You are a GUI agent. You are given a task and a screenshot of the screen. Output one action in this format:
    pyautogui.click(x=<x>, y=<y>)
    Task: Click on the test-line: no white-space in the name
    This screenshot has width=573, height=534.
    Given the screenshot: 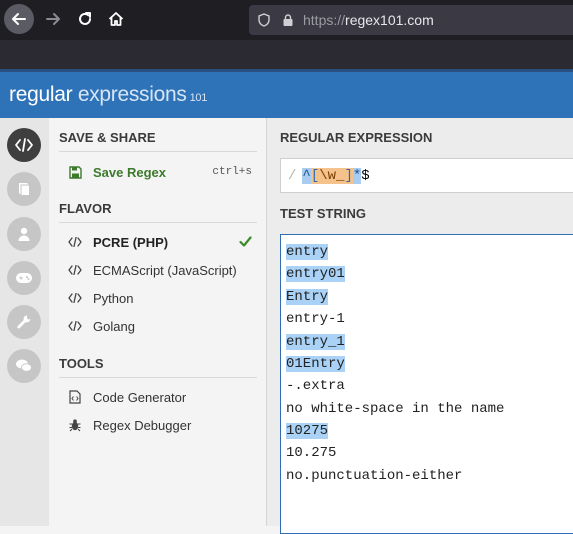 What is the action you would take?
    pyautogui.click(x=395, y=409)
    